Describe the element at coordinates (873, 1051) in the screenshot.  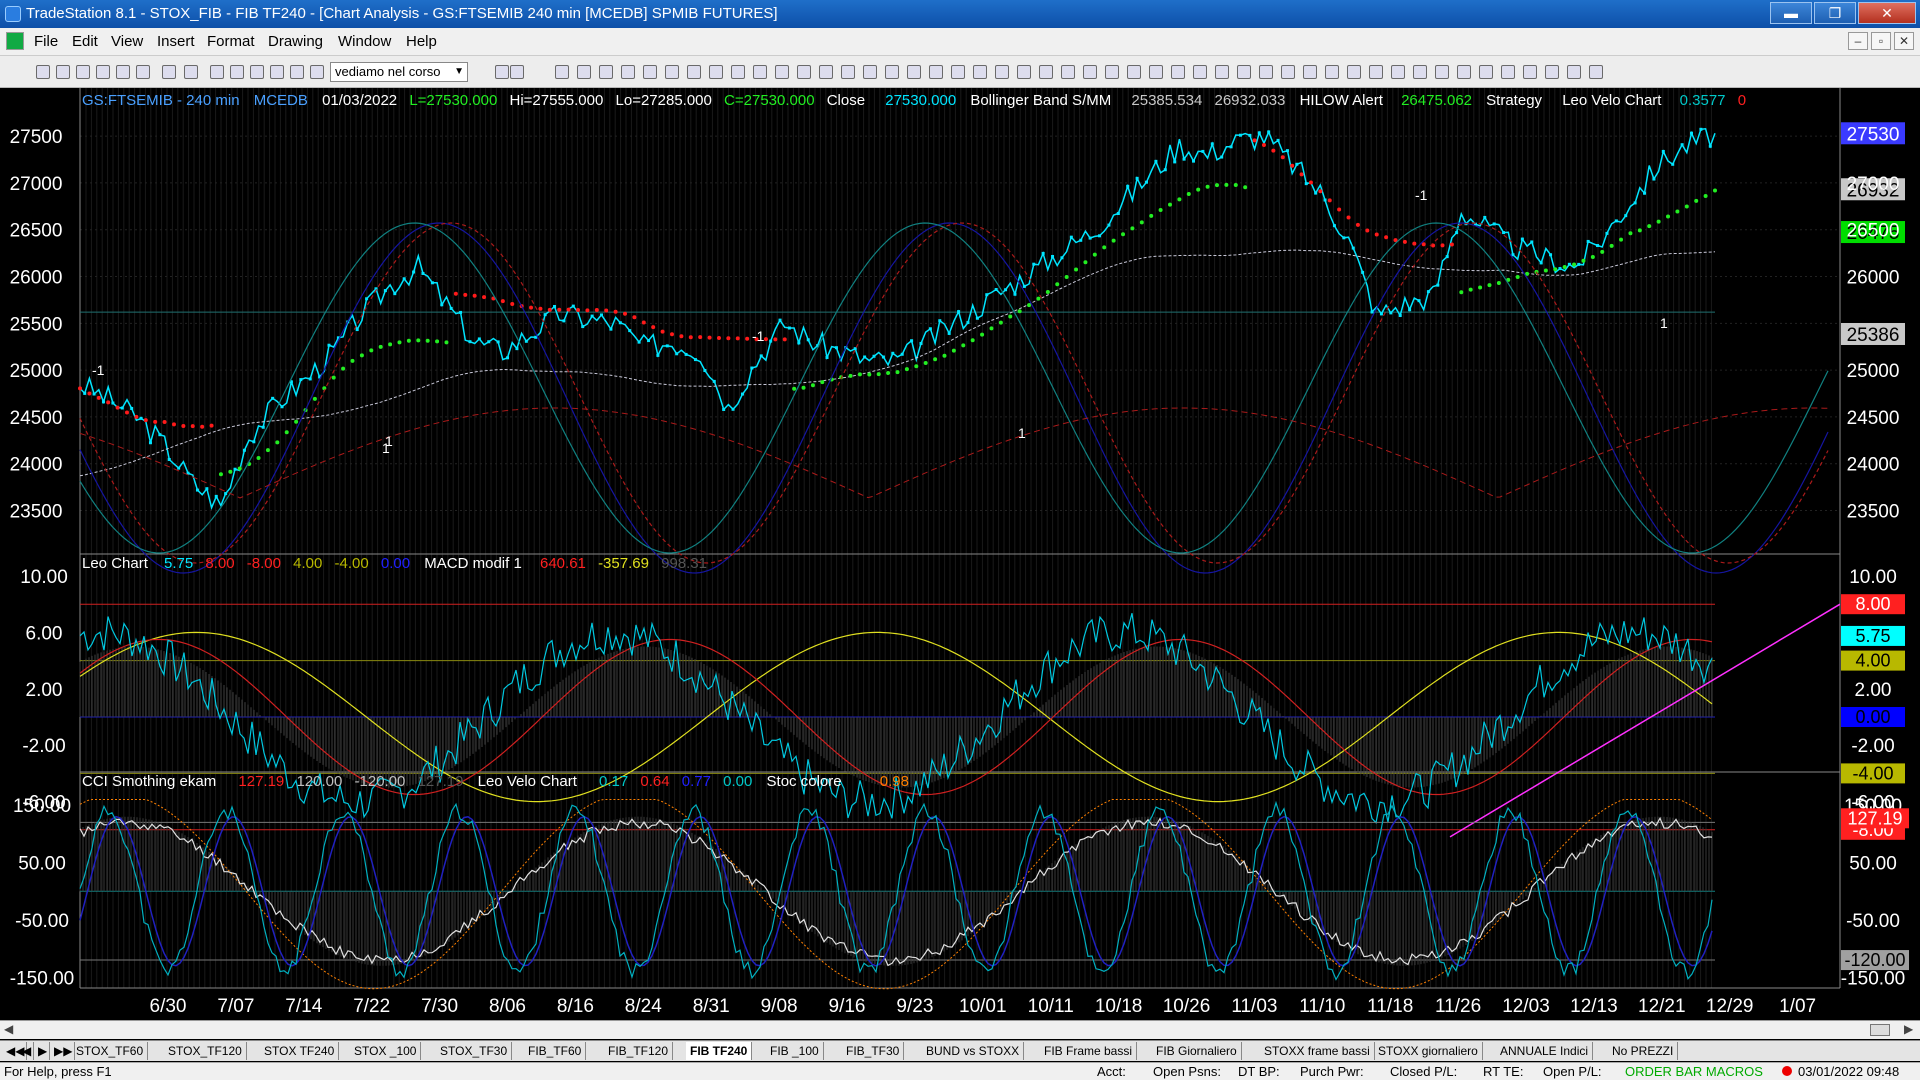
I see `tab-9: FIB_TF30` at that location.